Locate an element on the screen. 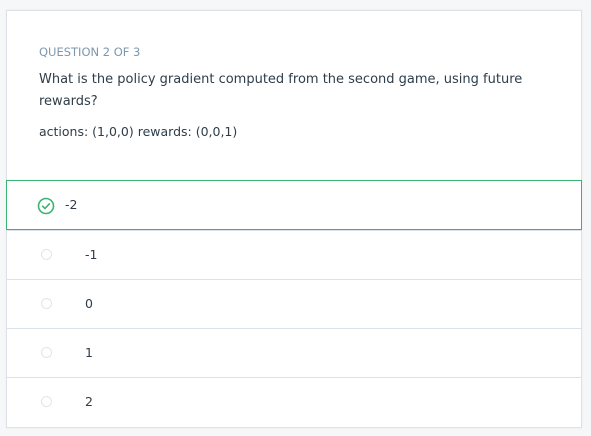  answer-option-5: 2 is located at coordinates (294, 401).